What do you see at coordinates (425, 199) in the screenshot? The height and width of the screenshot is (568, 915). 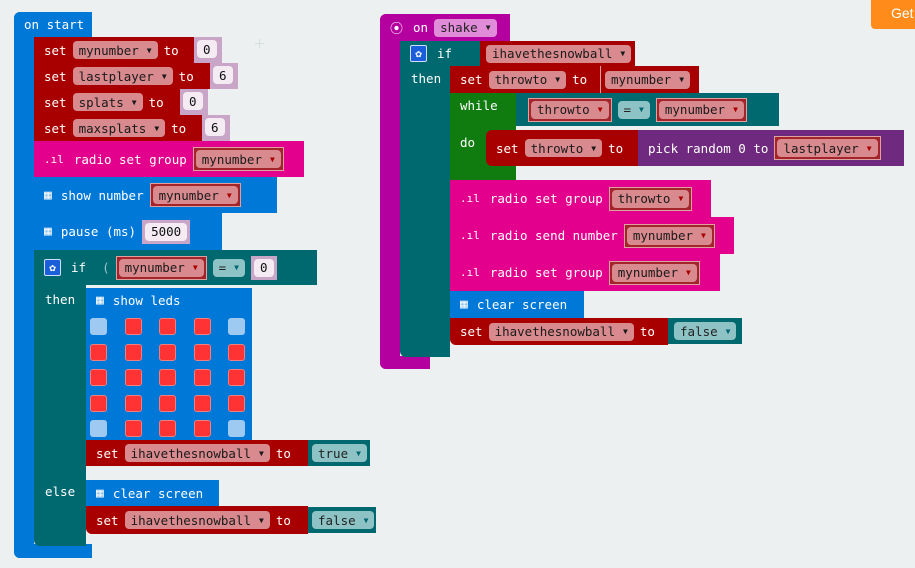 I see `shake-if-block` at bounding box center [425, 199].